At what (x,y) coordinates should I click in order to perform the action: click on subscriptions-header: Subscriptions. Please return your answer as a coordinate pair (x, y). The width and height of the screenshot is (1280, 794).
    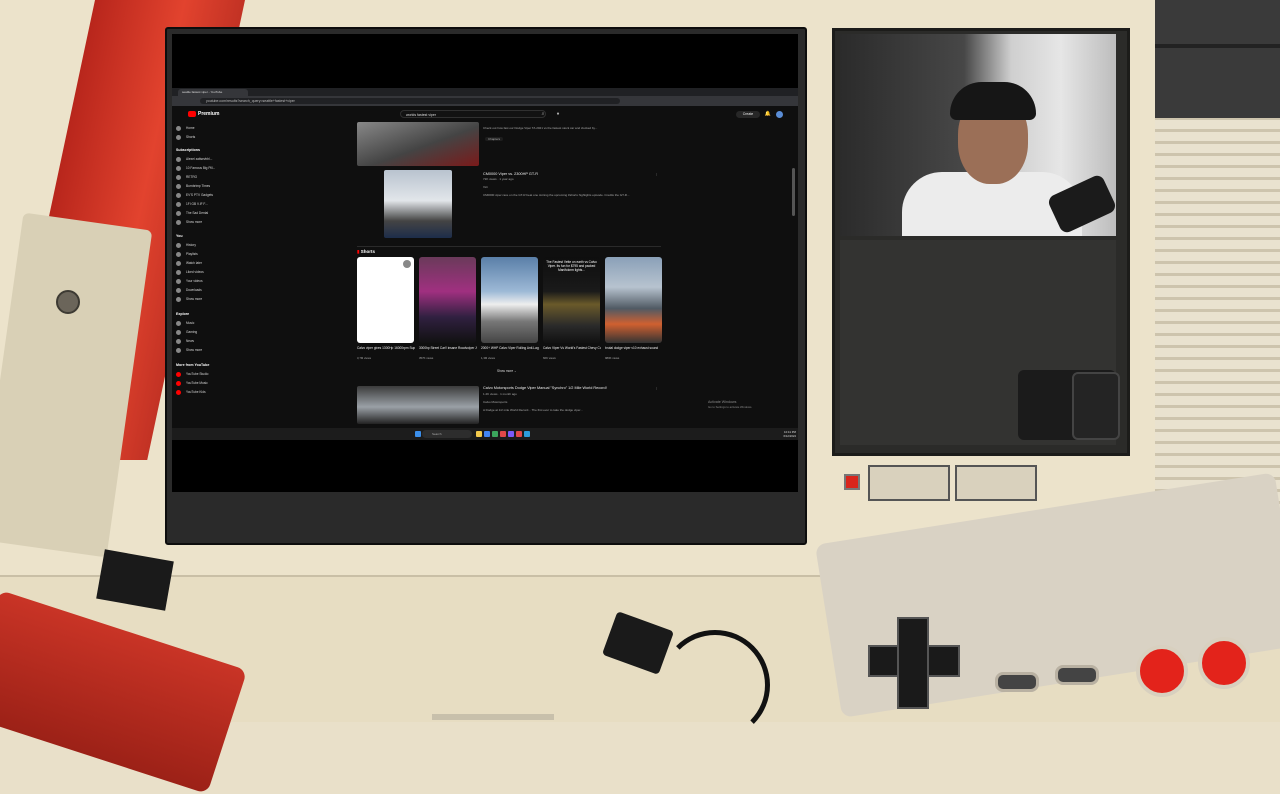
    Looking at the image, I should click on (188, 150).